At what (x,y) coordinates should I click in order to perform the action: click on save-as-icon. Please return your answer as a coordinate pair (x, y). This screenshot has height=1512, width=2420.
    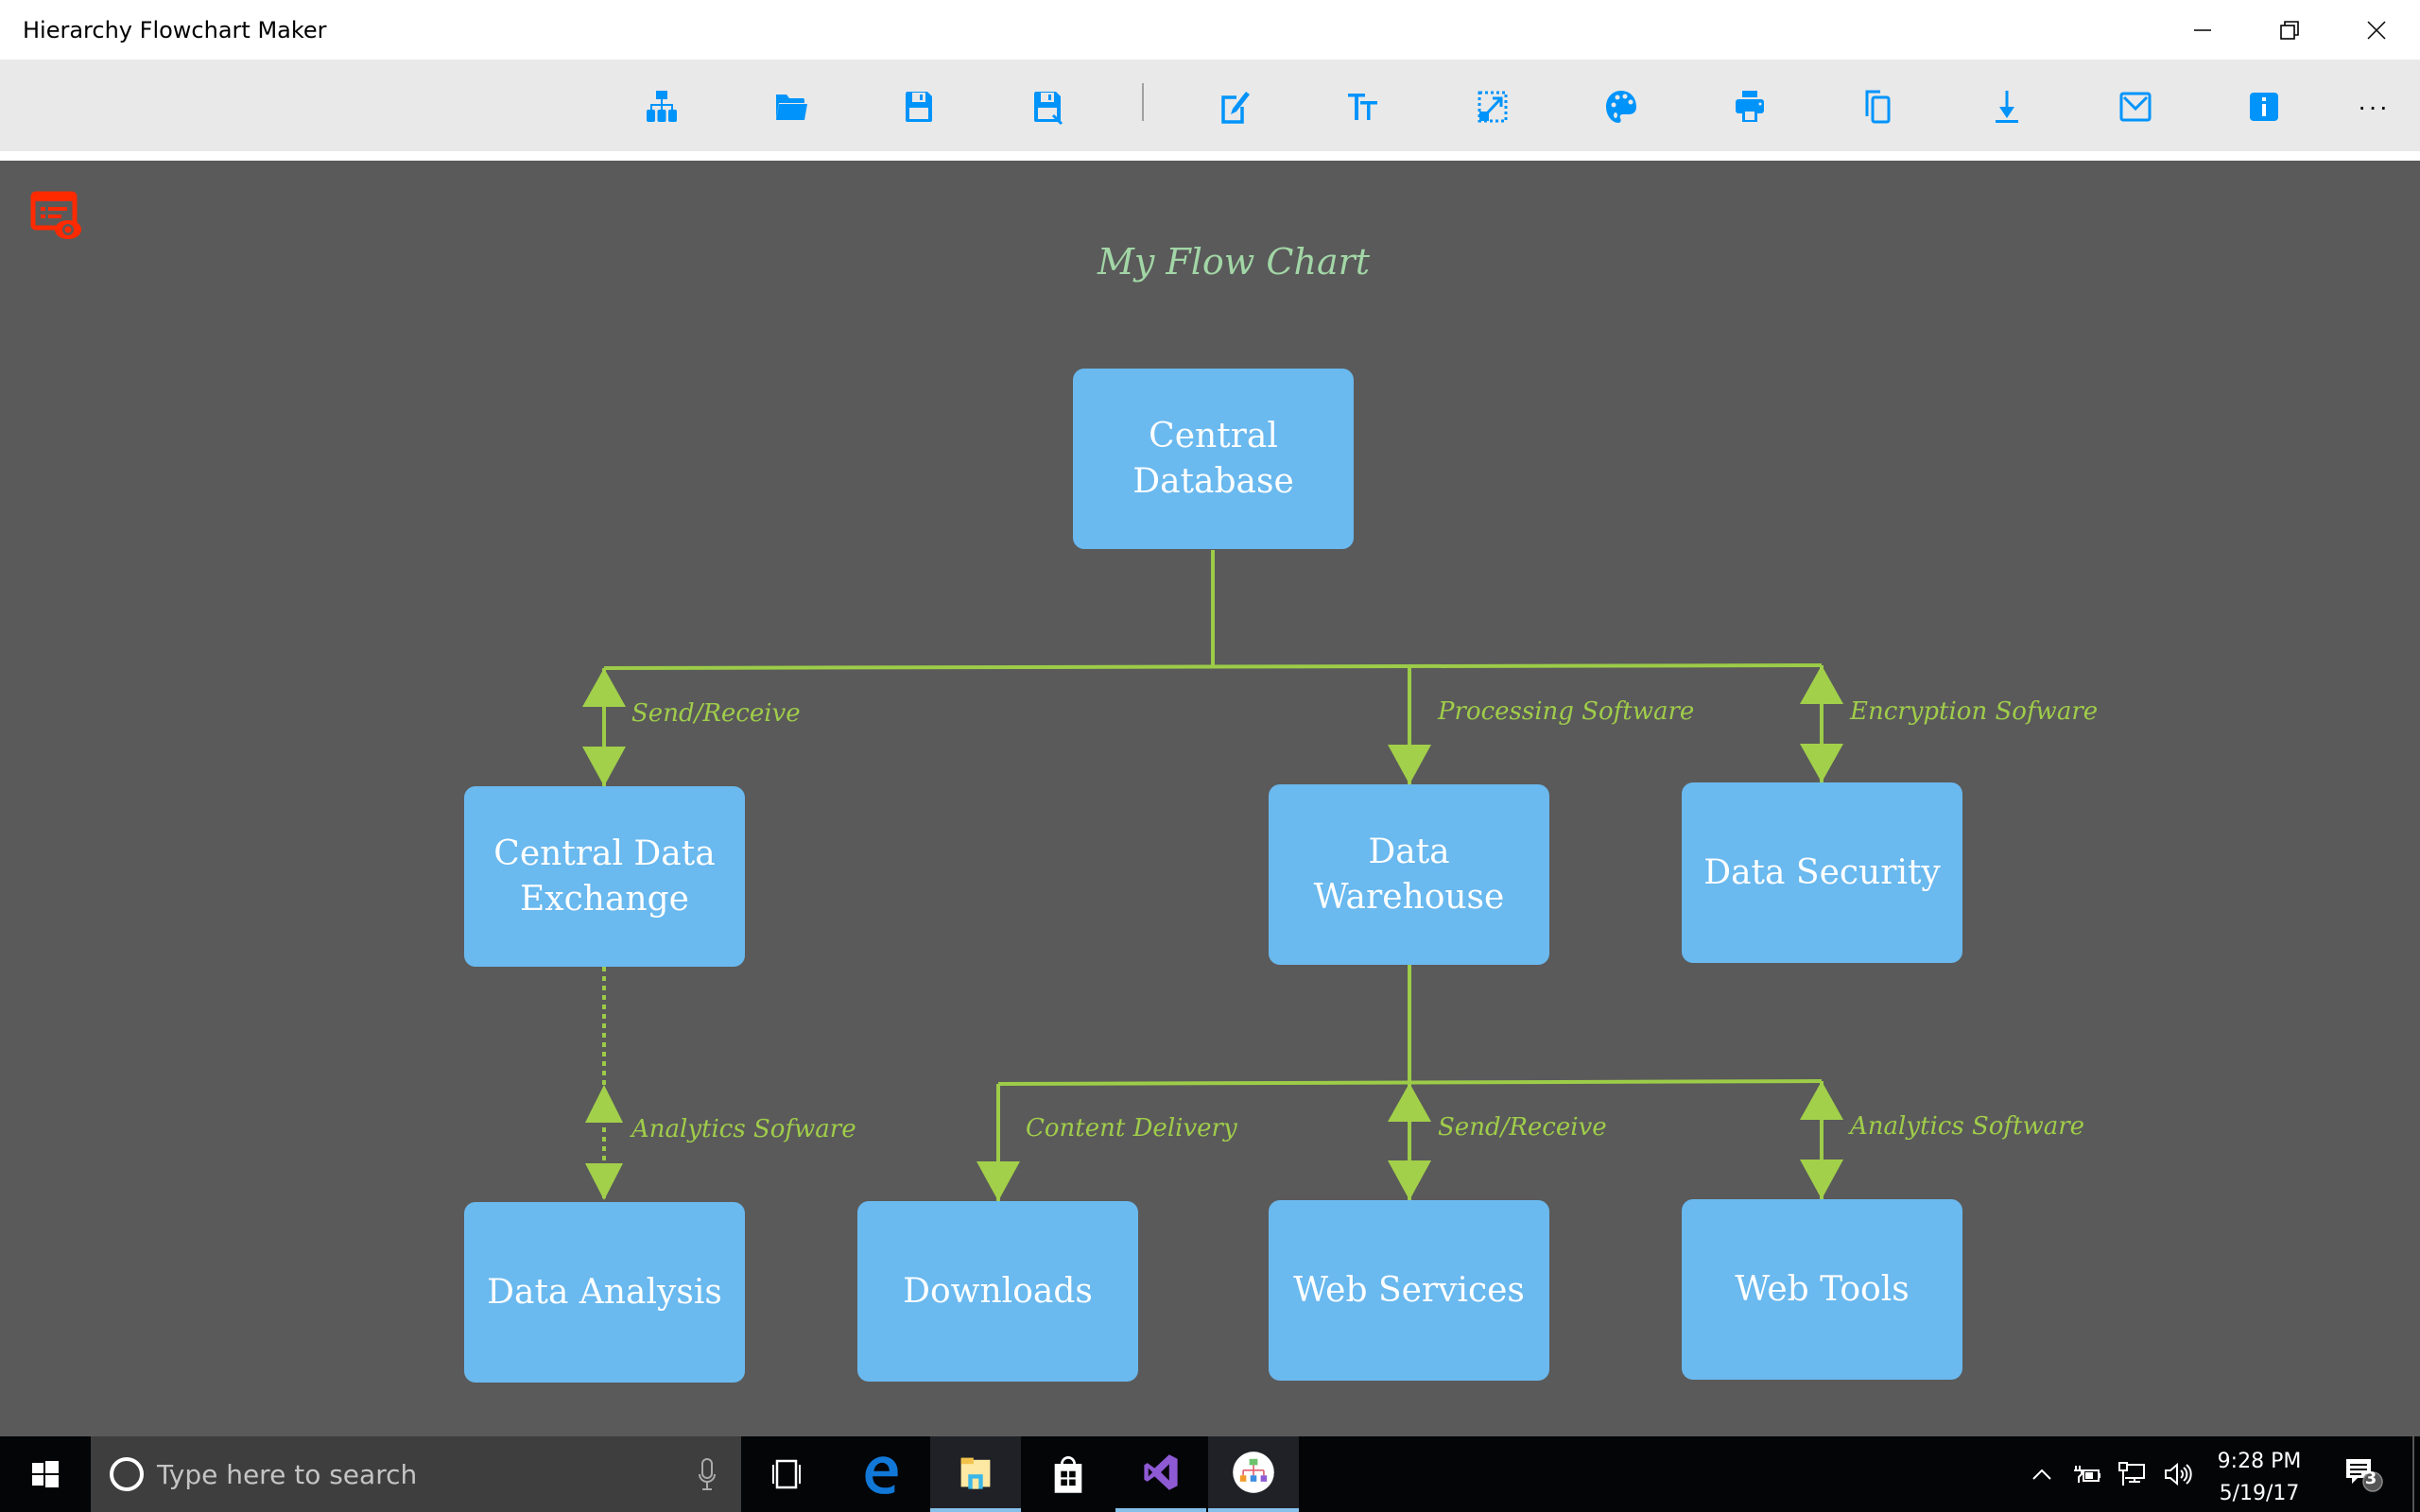
    Looking at the image, I should click on (1048, 109).